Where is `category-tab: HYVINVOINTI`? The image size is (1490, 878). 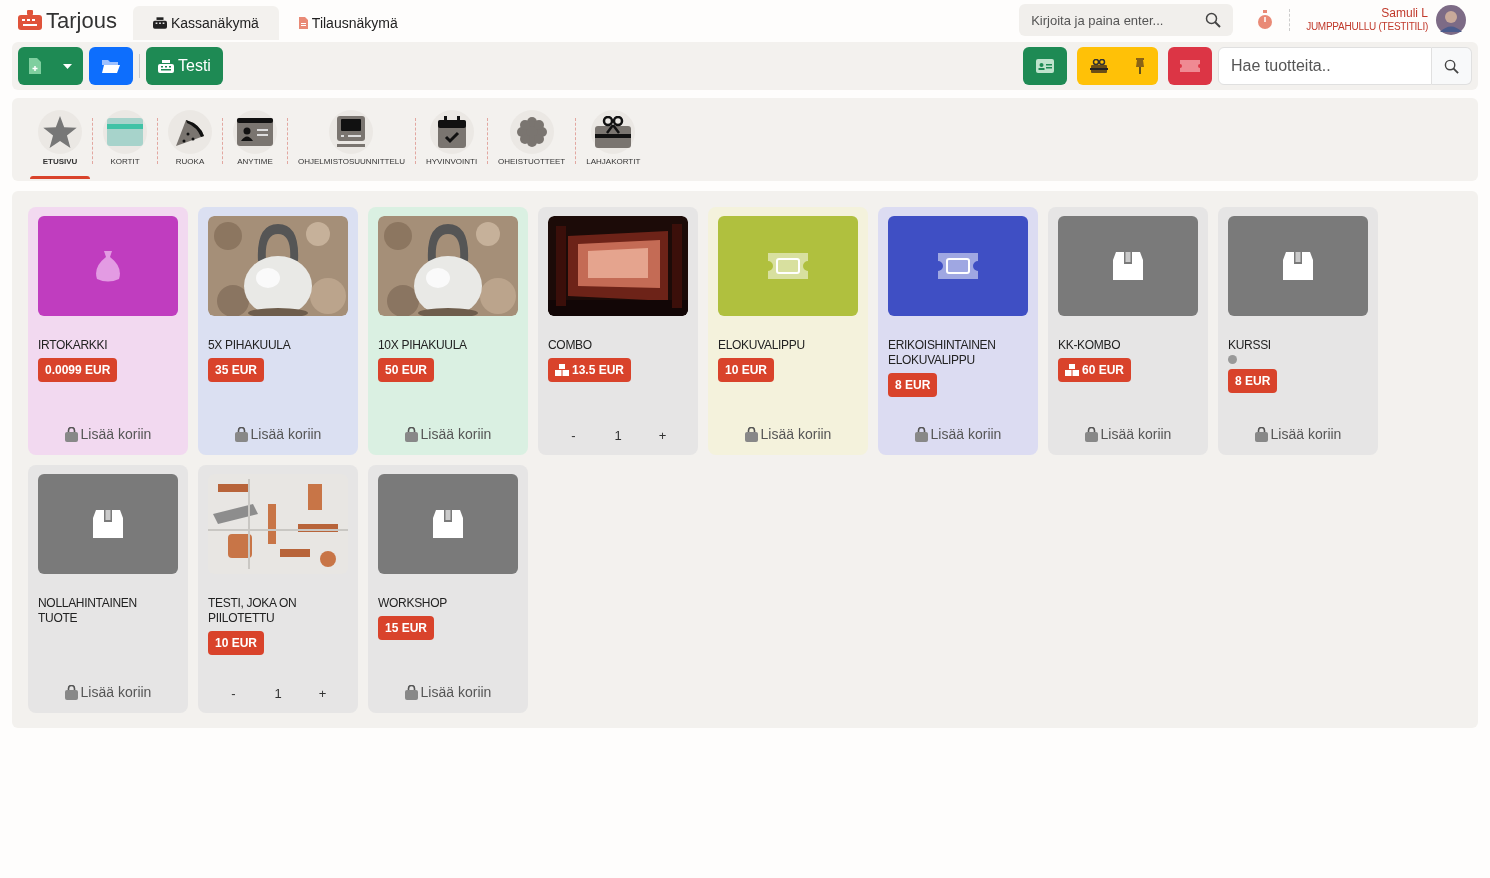
category-tab: HYVINVOINTI is located at coordinates (452, 139).